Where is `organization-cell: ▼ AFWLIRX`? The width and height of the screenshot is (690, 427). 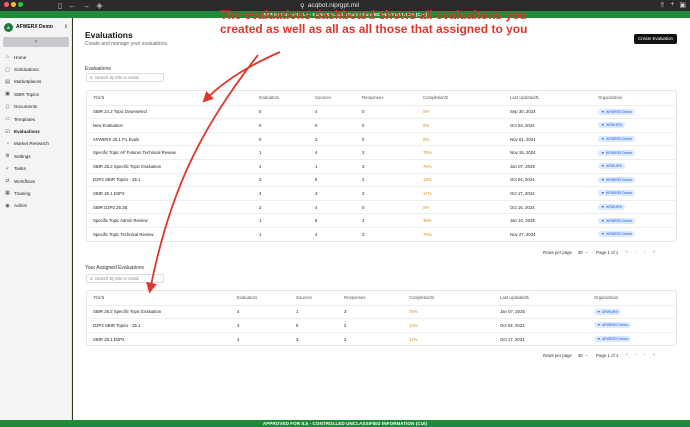
organization-cell: ▼ AFWLIRX is located at coordinates (608, 312).